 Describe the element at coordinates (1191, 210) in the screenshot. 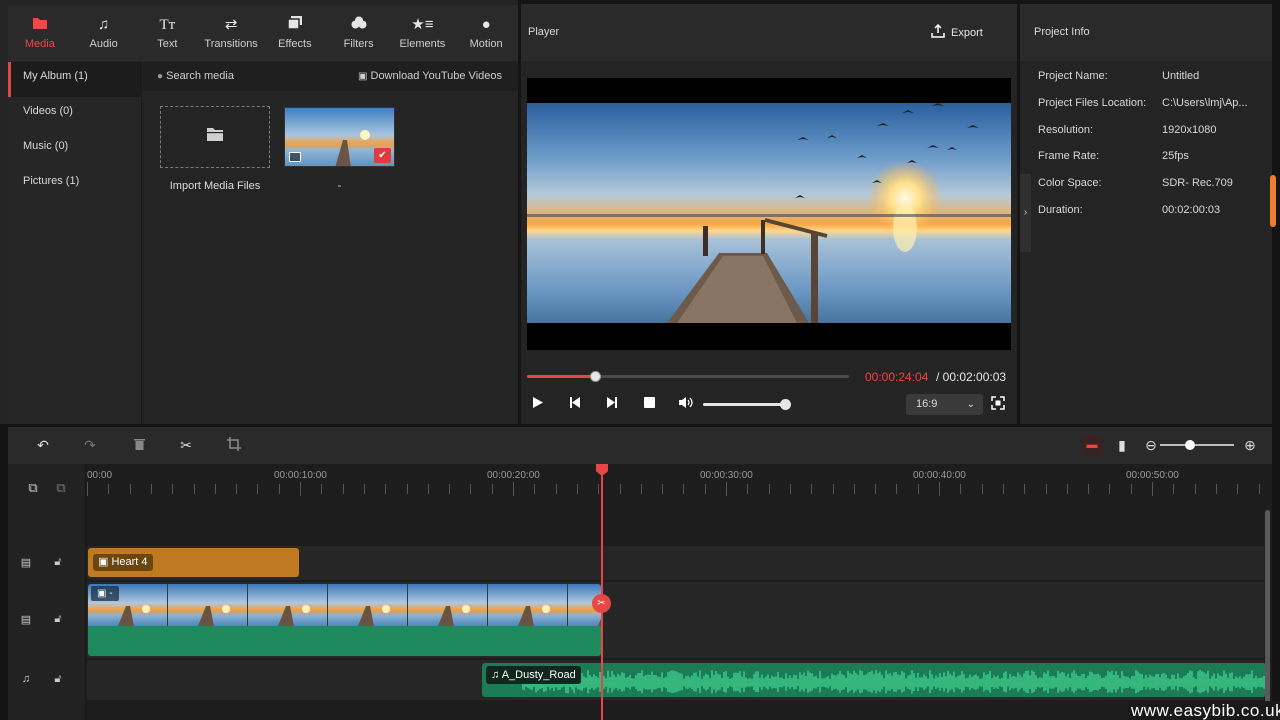

I see `info-value-duration: 00:02:00:03` at that location.